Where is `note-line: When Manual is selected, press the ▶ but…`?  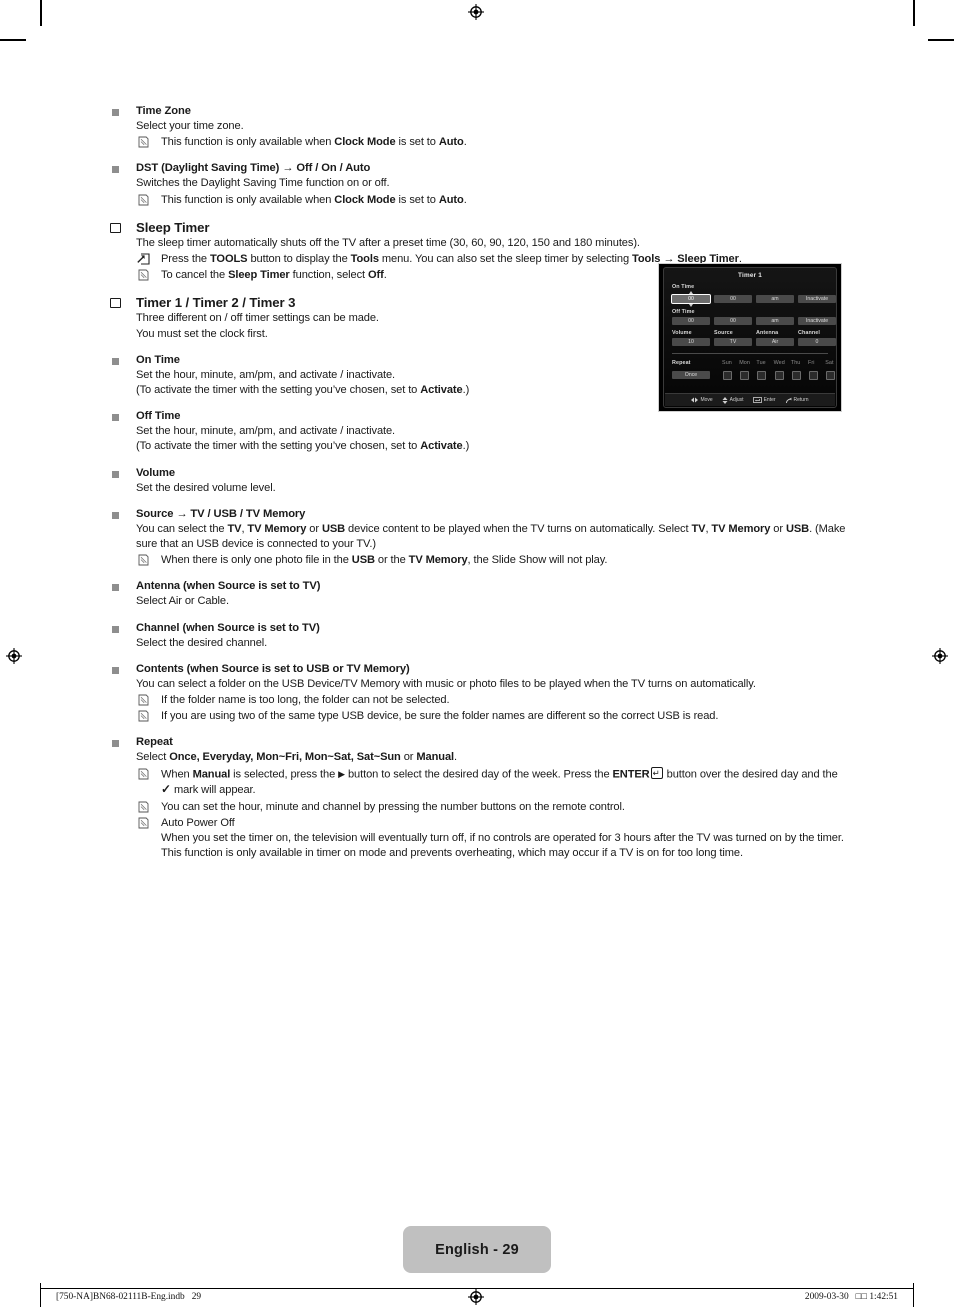 note-line: When Manual is selected, press the ▶ but… is located at coordinates (492, 783).